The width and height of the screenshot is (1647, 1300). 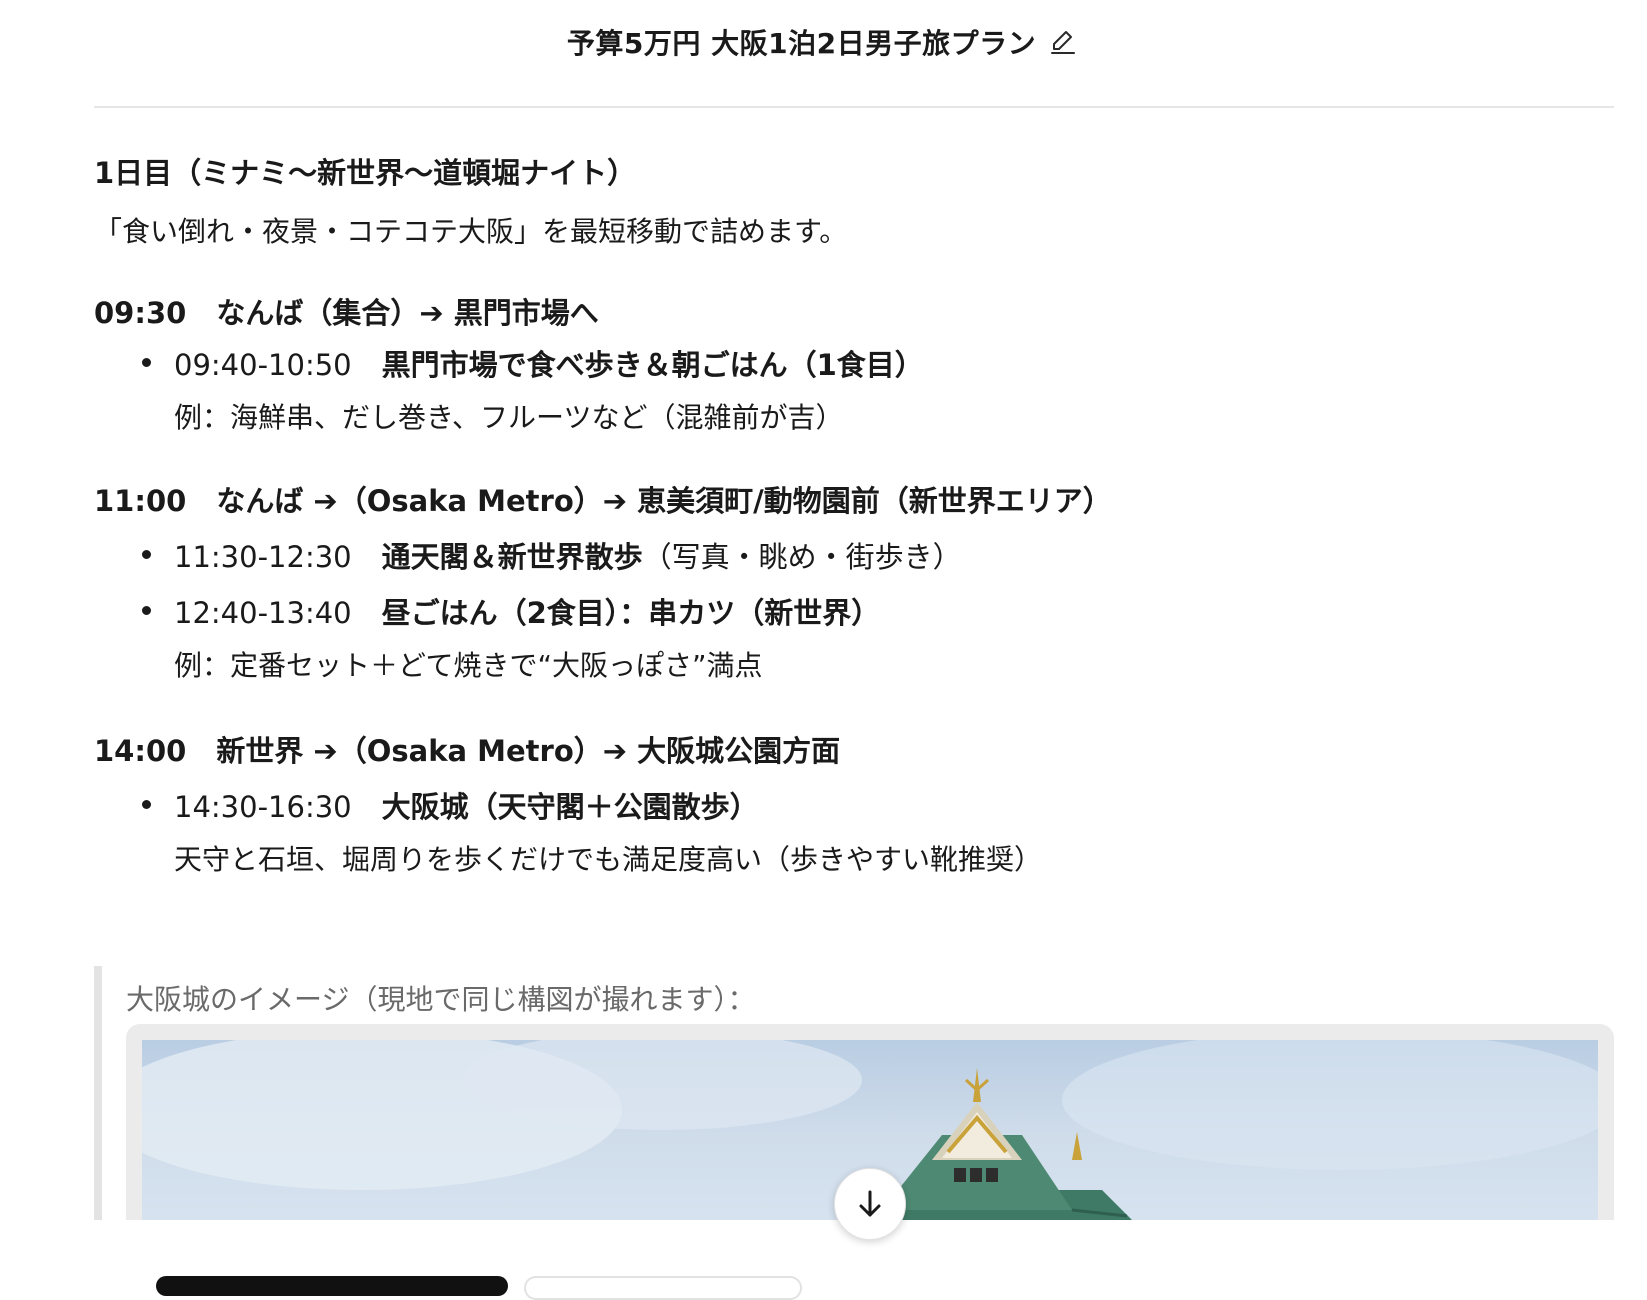 I want to click on item-activity: 昼ごはん（2食目）：串カツ（新世界）, so click(x=631, y=613).